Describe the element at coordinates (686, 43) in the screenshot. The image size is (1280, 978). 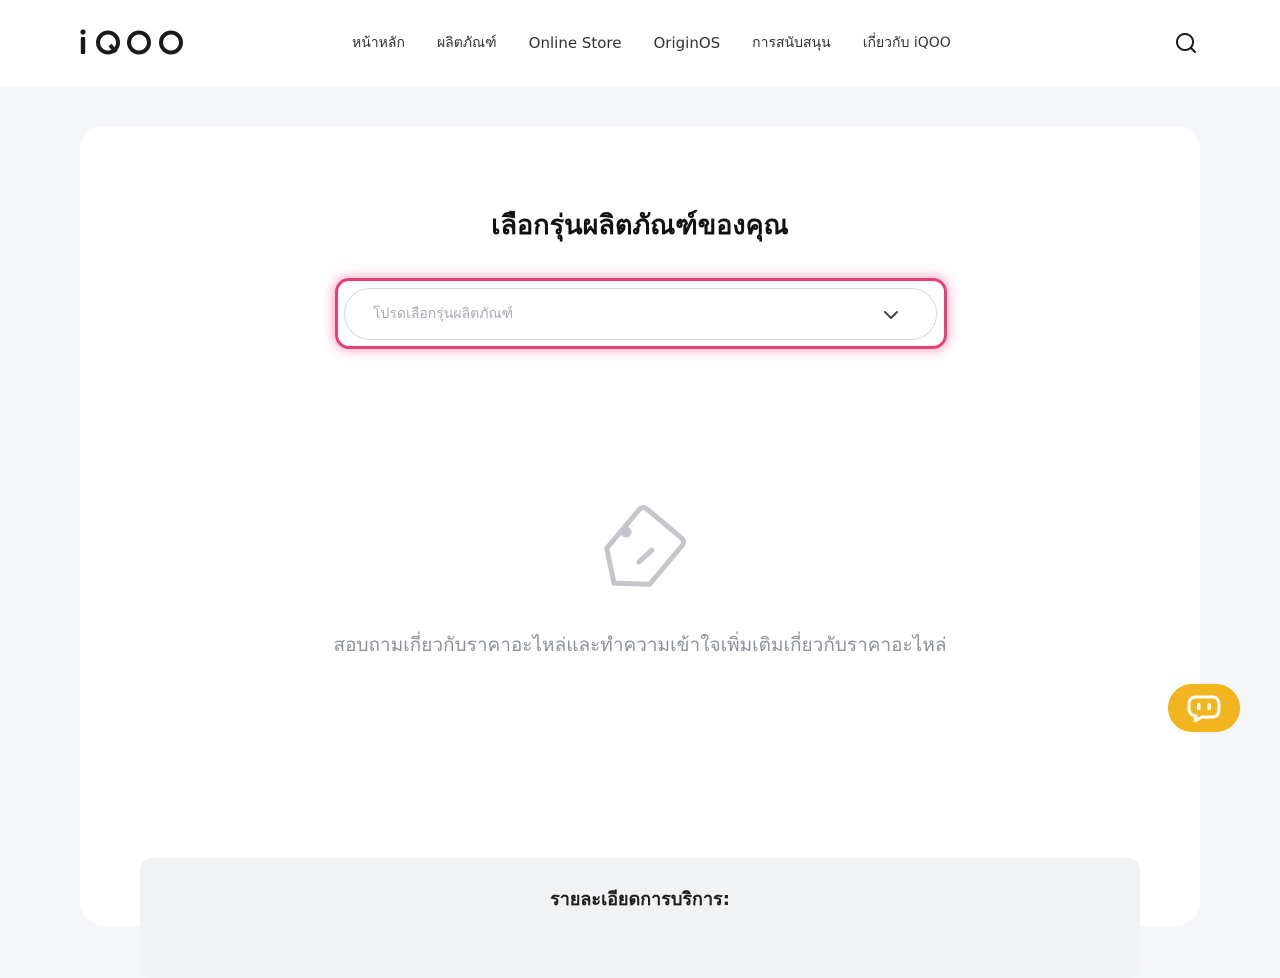
I see `nav-item-originos: OriginOS` at that location.